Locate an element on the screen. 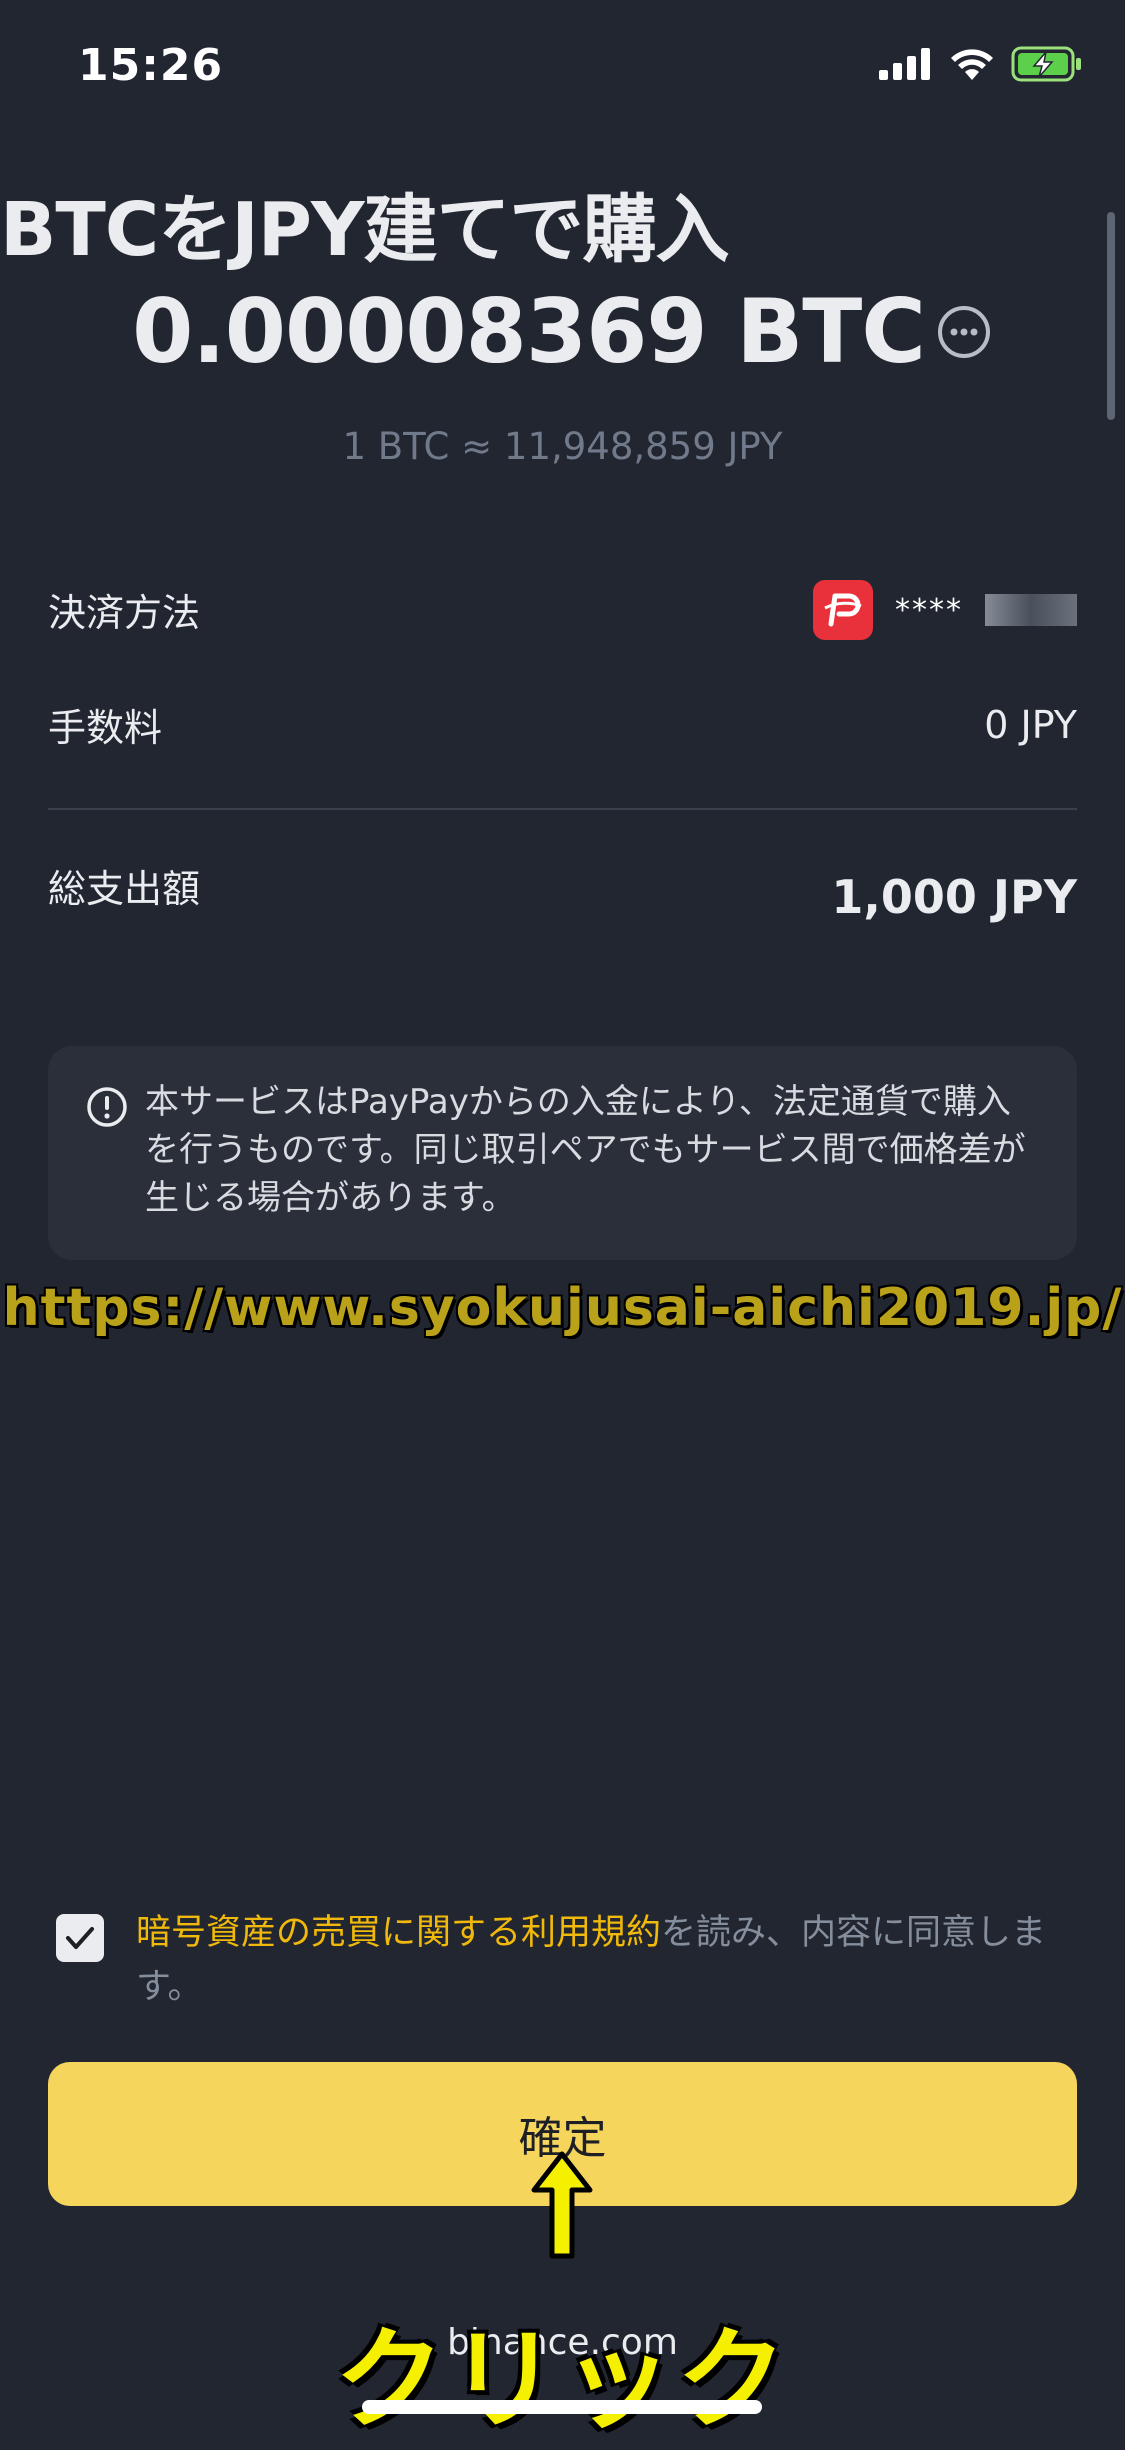 The image size is (1125, 2450). agreement-checkbox is located at coordinates (80, 1938).